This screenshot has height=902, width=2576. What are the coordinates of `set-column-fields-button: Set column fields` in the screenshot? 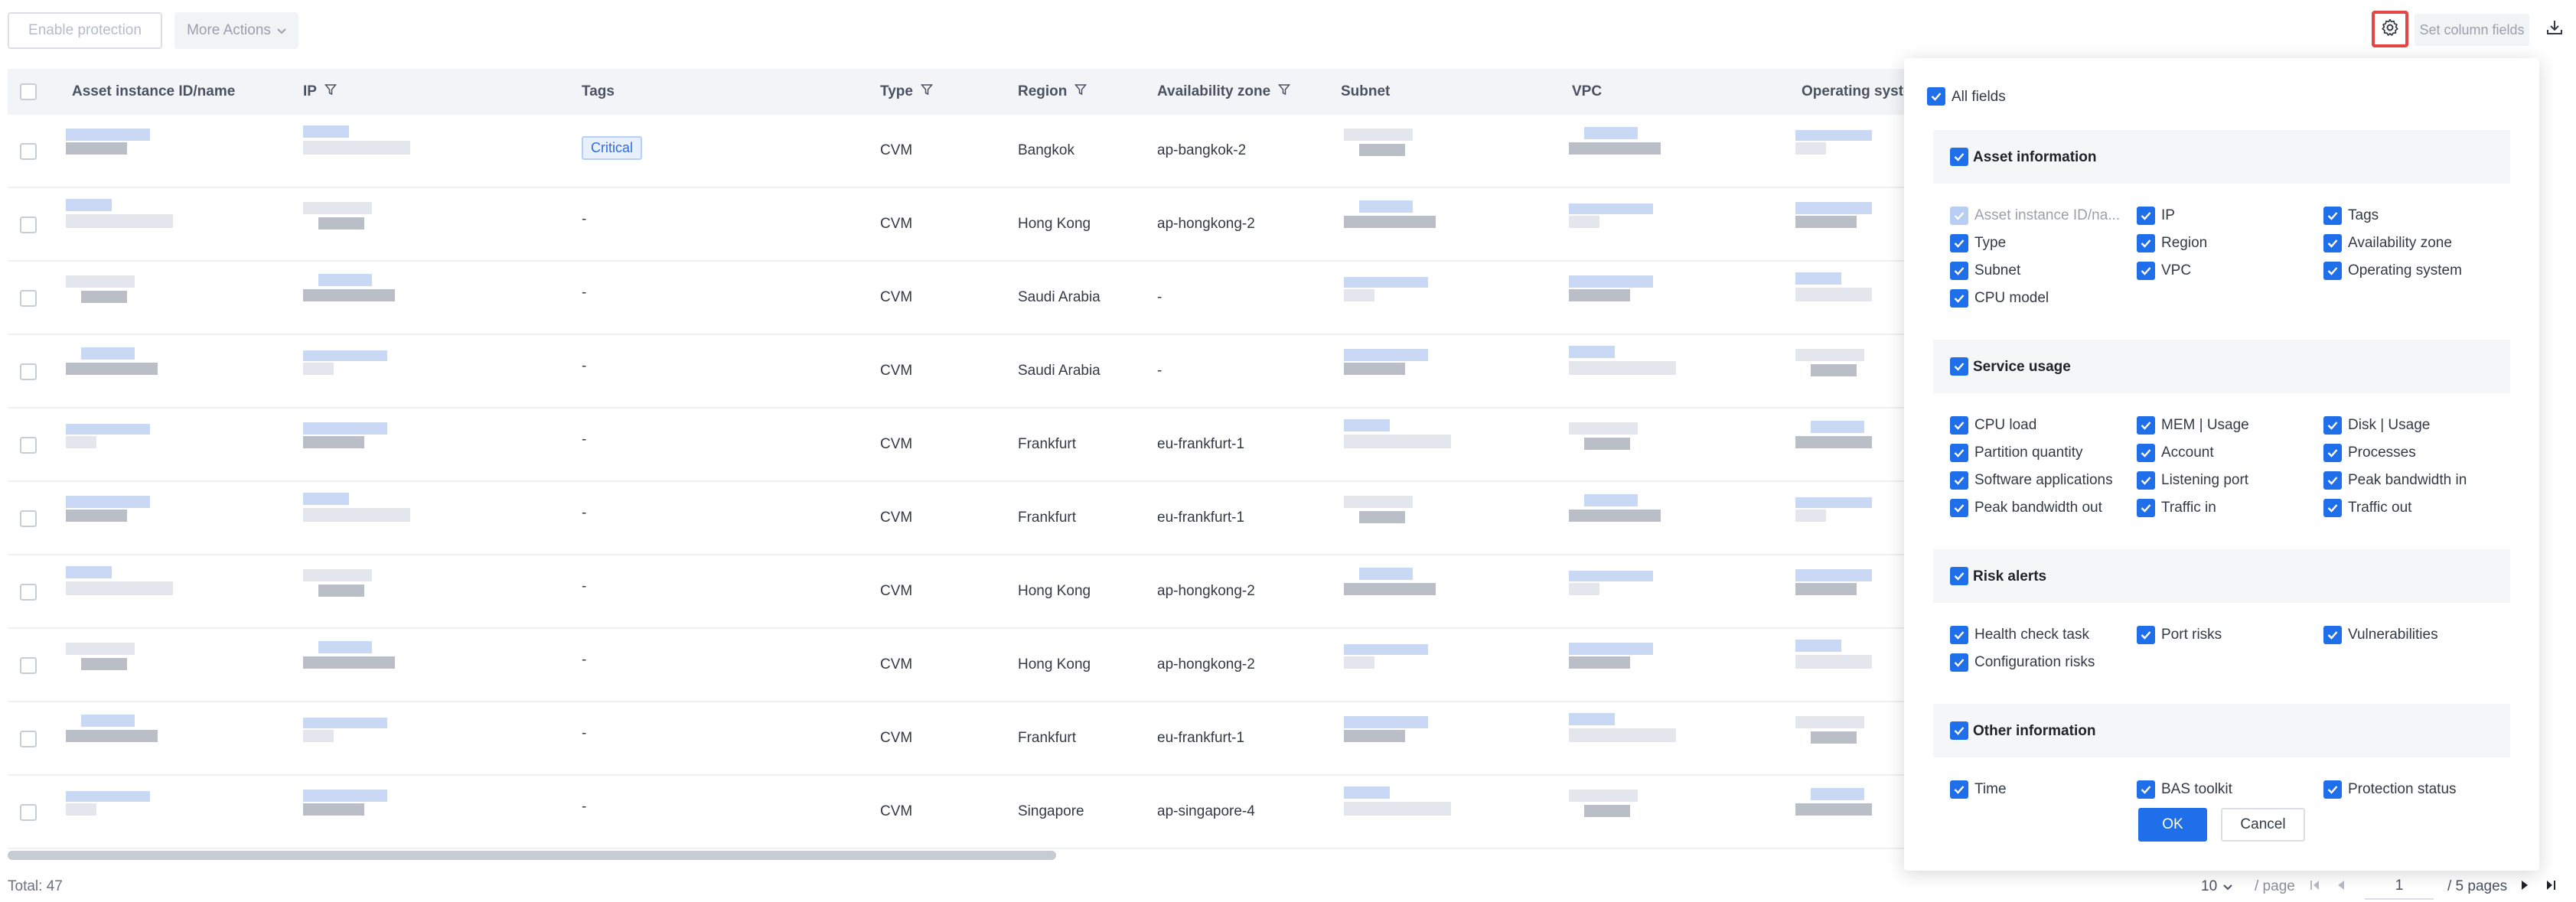 It's located at (2472, 30).